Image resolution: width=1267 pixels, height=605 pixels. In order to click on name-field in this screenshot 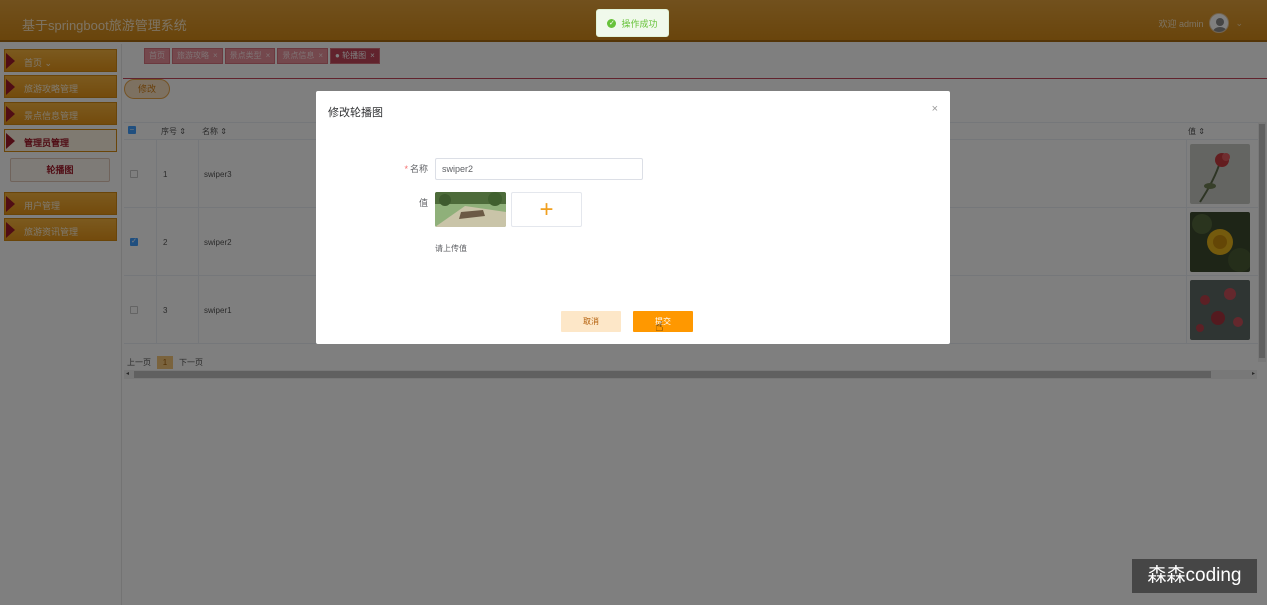, I will do `click(539, 169)`.